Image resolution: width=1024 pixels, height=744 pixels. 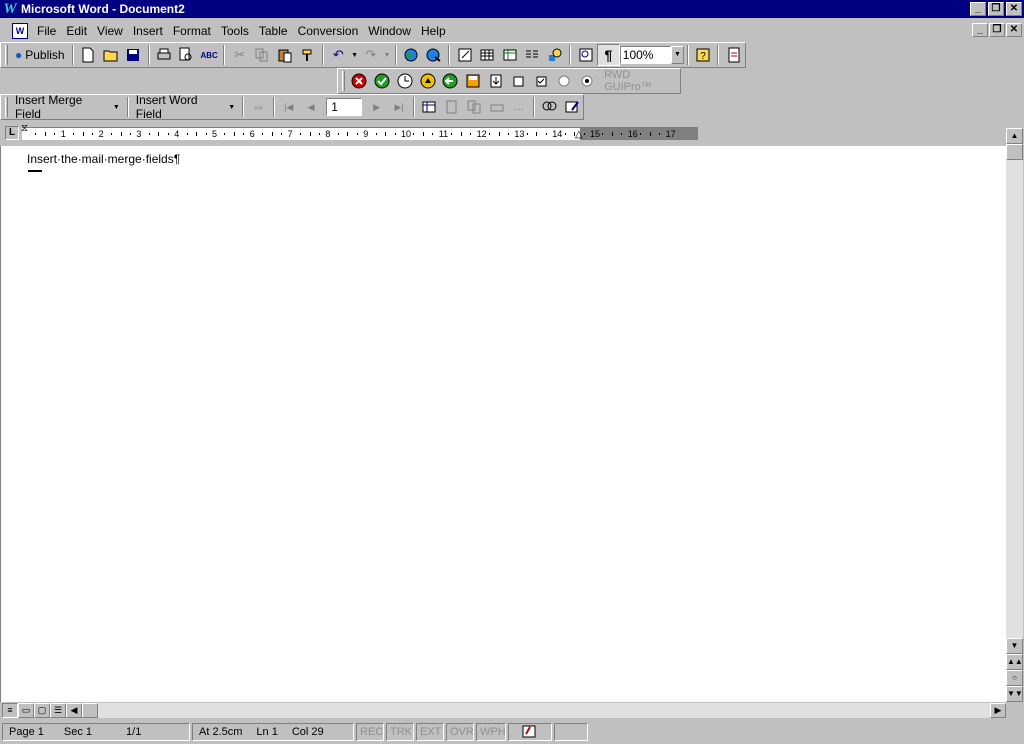 I want to click on status-ovr: OVR, so click(x=460, y=731).